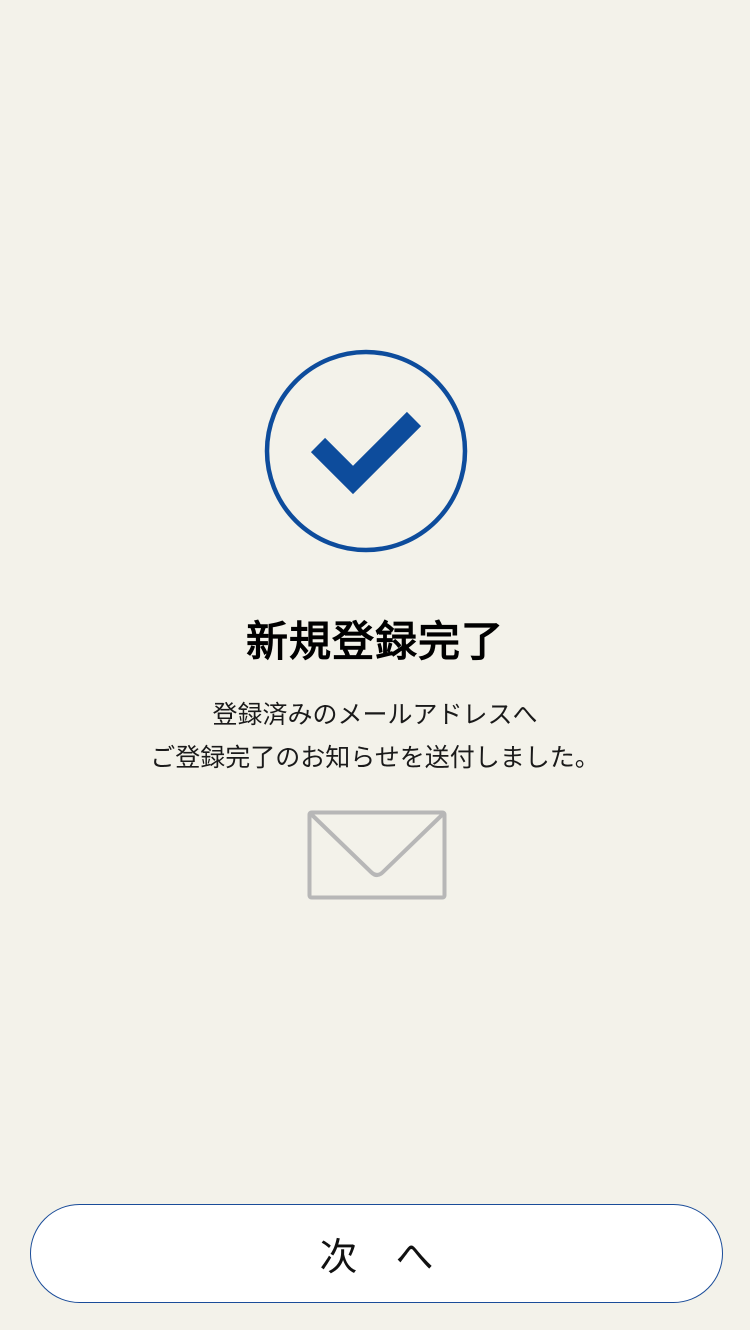 The width and height of the screenshot is (750, 1330). I want to click on next-button: 次へ, so click(376, 1253).